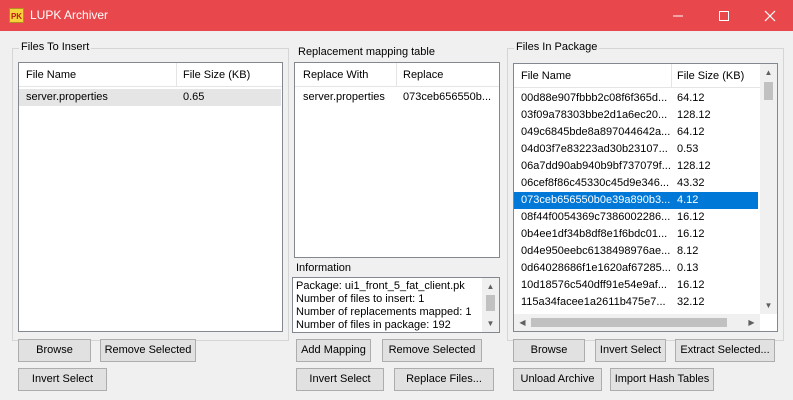 Image resolution: width=793 pixels, height=400 pixels. Describe the element at coordinates (55, 47) in the screenshot. I see `files-to-insert-title: Files To Insert` at that location.